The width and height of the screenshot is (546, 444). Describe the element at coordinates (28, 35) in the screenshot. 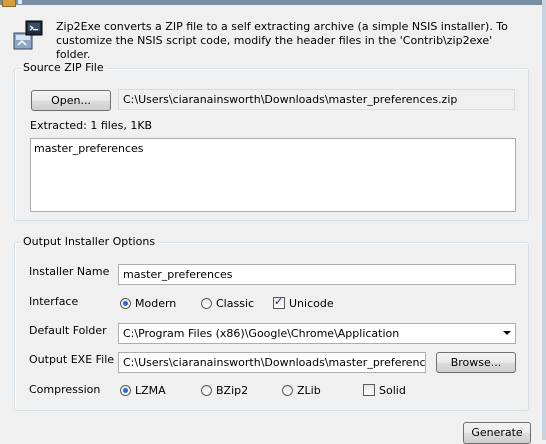

I see `installer-icon` at that location.